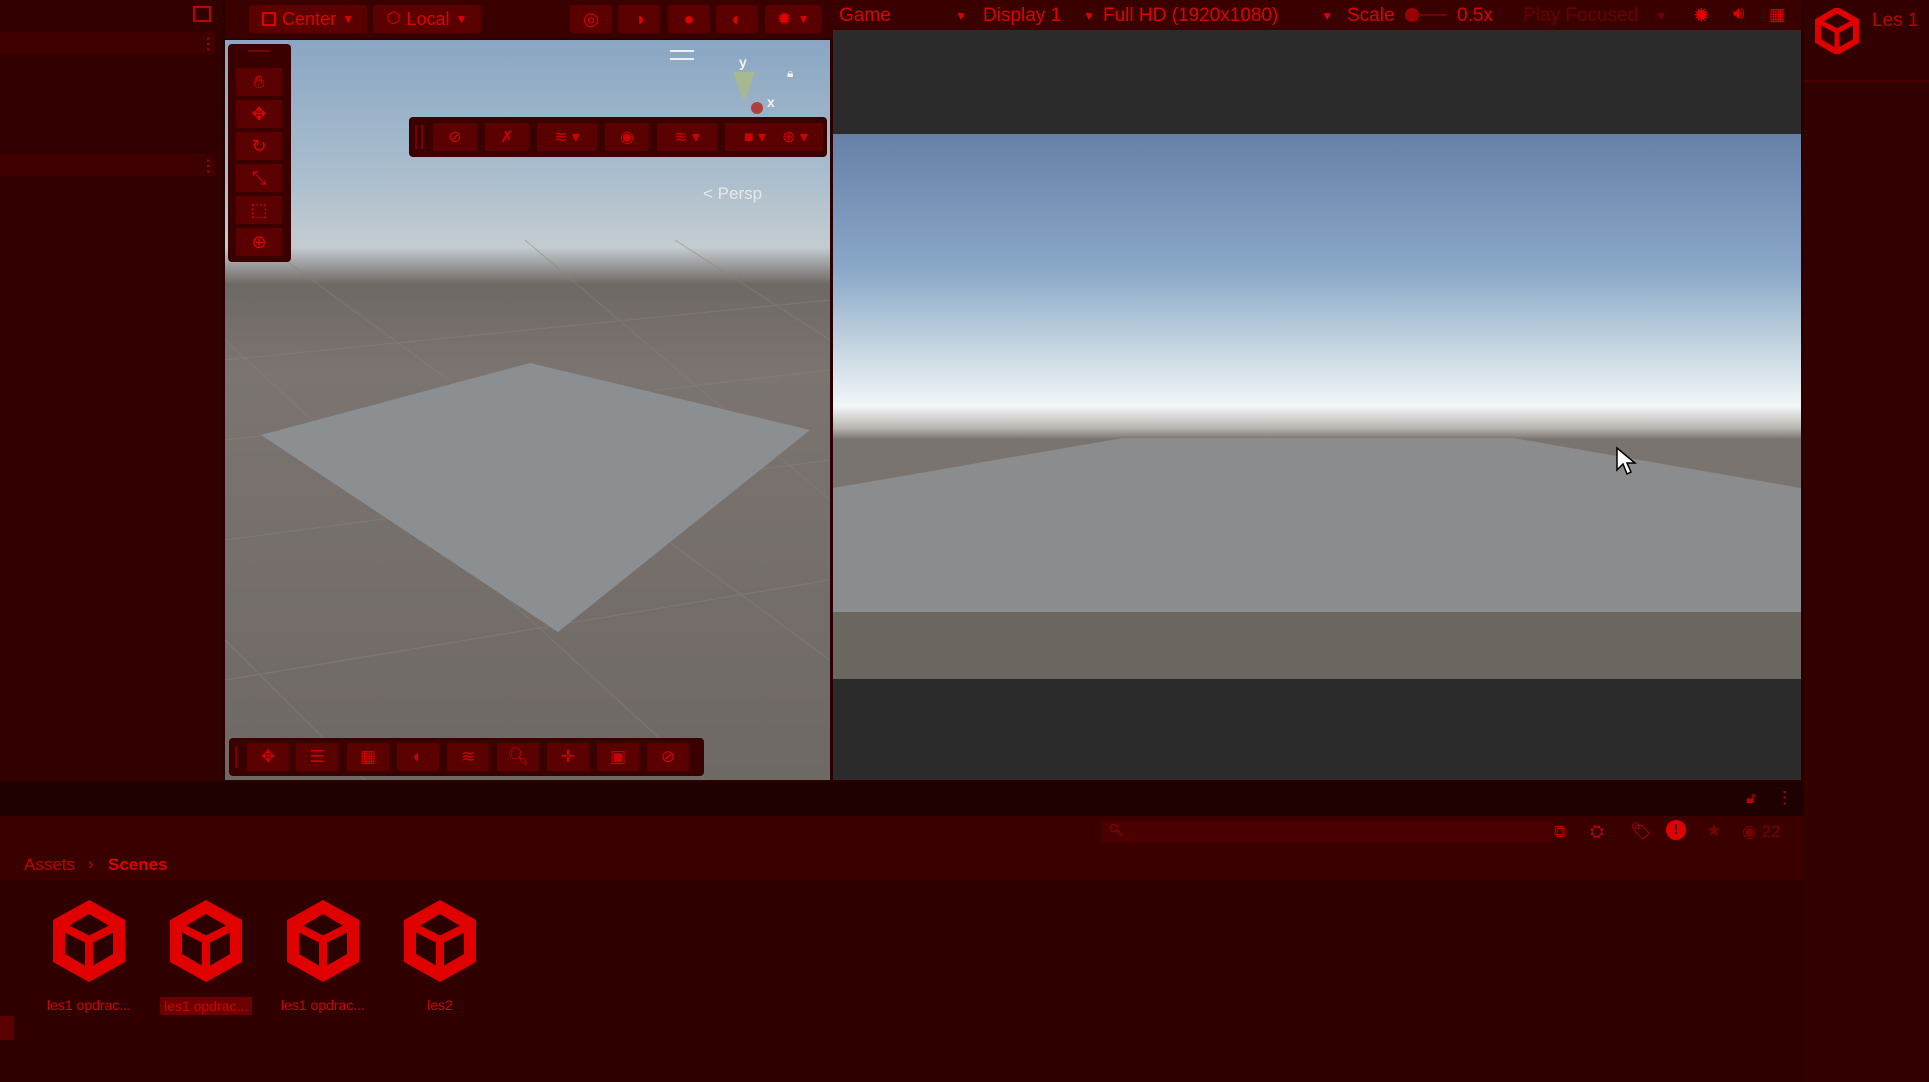 Image resolution: width=1929 pixels, height=1082 pixels. Describe the element at coordinates (202, 14) in the screenshot. I see `maximize-icon` at that location.